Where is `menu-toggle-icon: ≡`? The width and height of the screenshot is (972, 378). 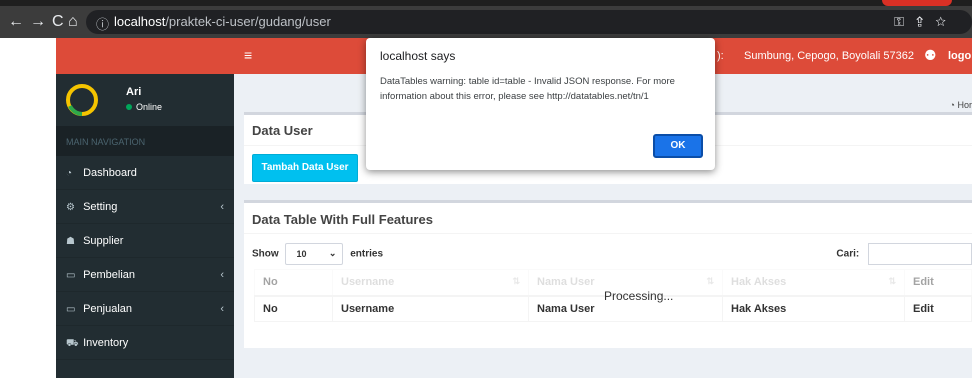 menu-toggle-icon: ≡ is located at coordinates (248, 55).